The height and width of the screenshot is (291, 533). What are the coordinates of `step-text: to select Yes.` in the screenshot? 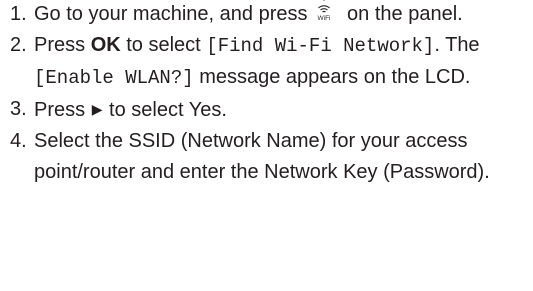 It's located at (165, 110).